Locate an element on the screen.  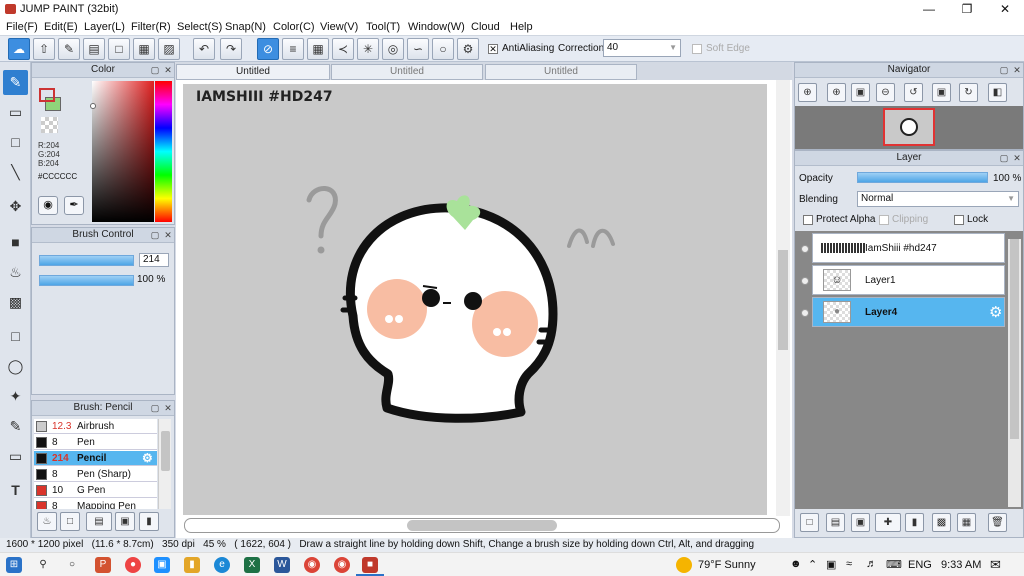
brush-list-item: 8 Pen (Sharp) is located at coordinates (95, 474).